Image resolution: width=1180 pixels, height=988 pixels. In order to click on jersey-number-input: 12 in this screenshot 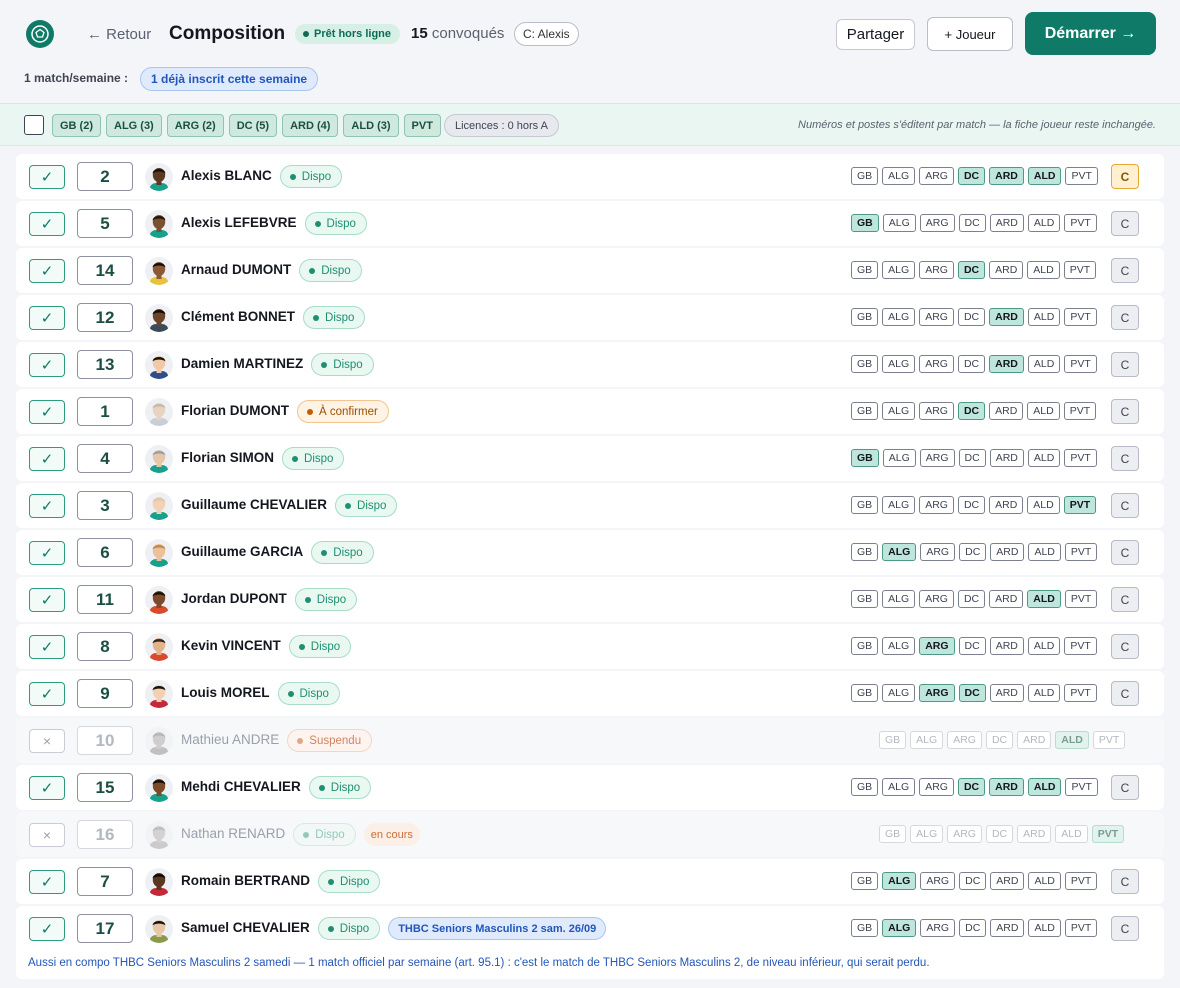, I will do `click(105, 317)`.